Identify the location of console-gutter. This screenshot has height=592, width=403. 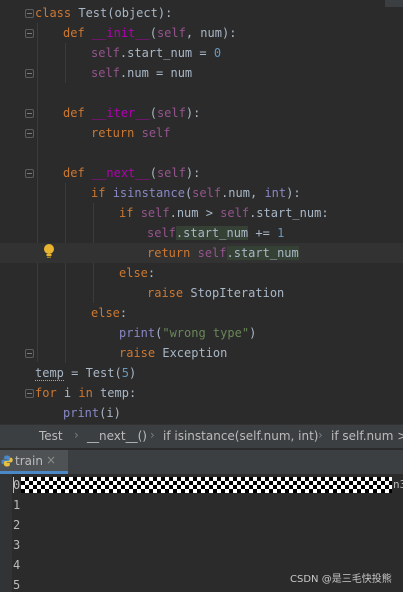
(6, 533).